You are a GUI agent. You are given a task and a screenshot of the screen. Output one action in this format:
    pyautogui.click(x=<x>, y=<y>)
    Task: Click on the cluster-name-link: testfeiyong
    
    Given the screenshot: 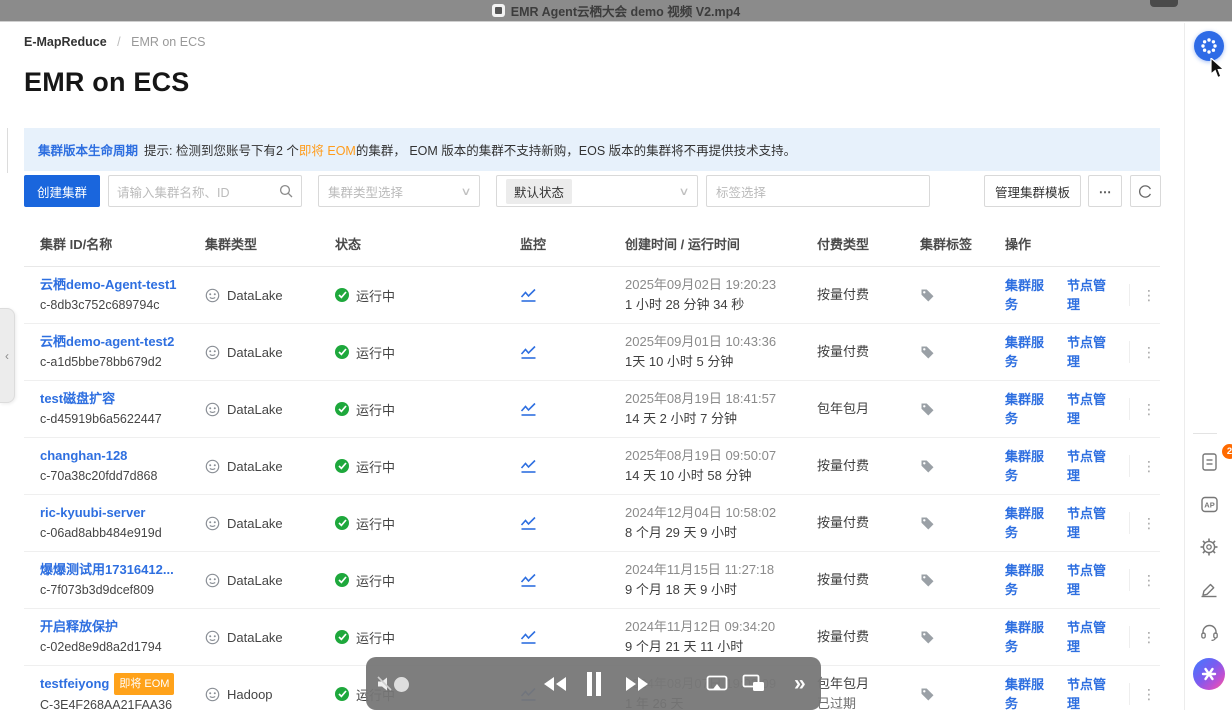 What is the action you would take?
    pyautogui.click(x=74, y=683)
    